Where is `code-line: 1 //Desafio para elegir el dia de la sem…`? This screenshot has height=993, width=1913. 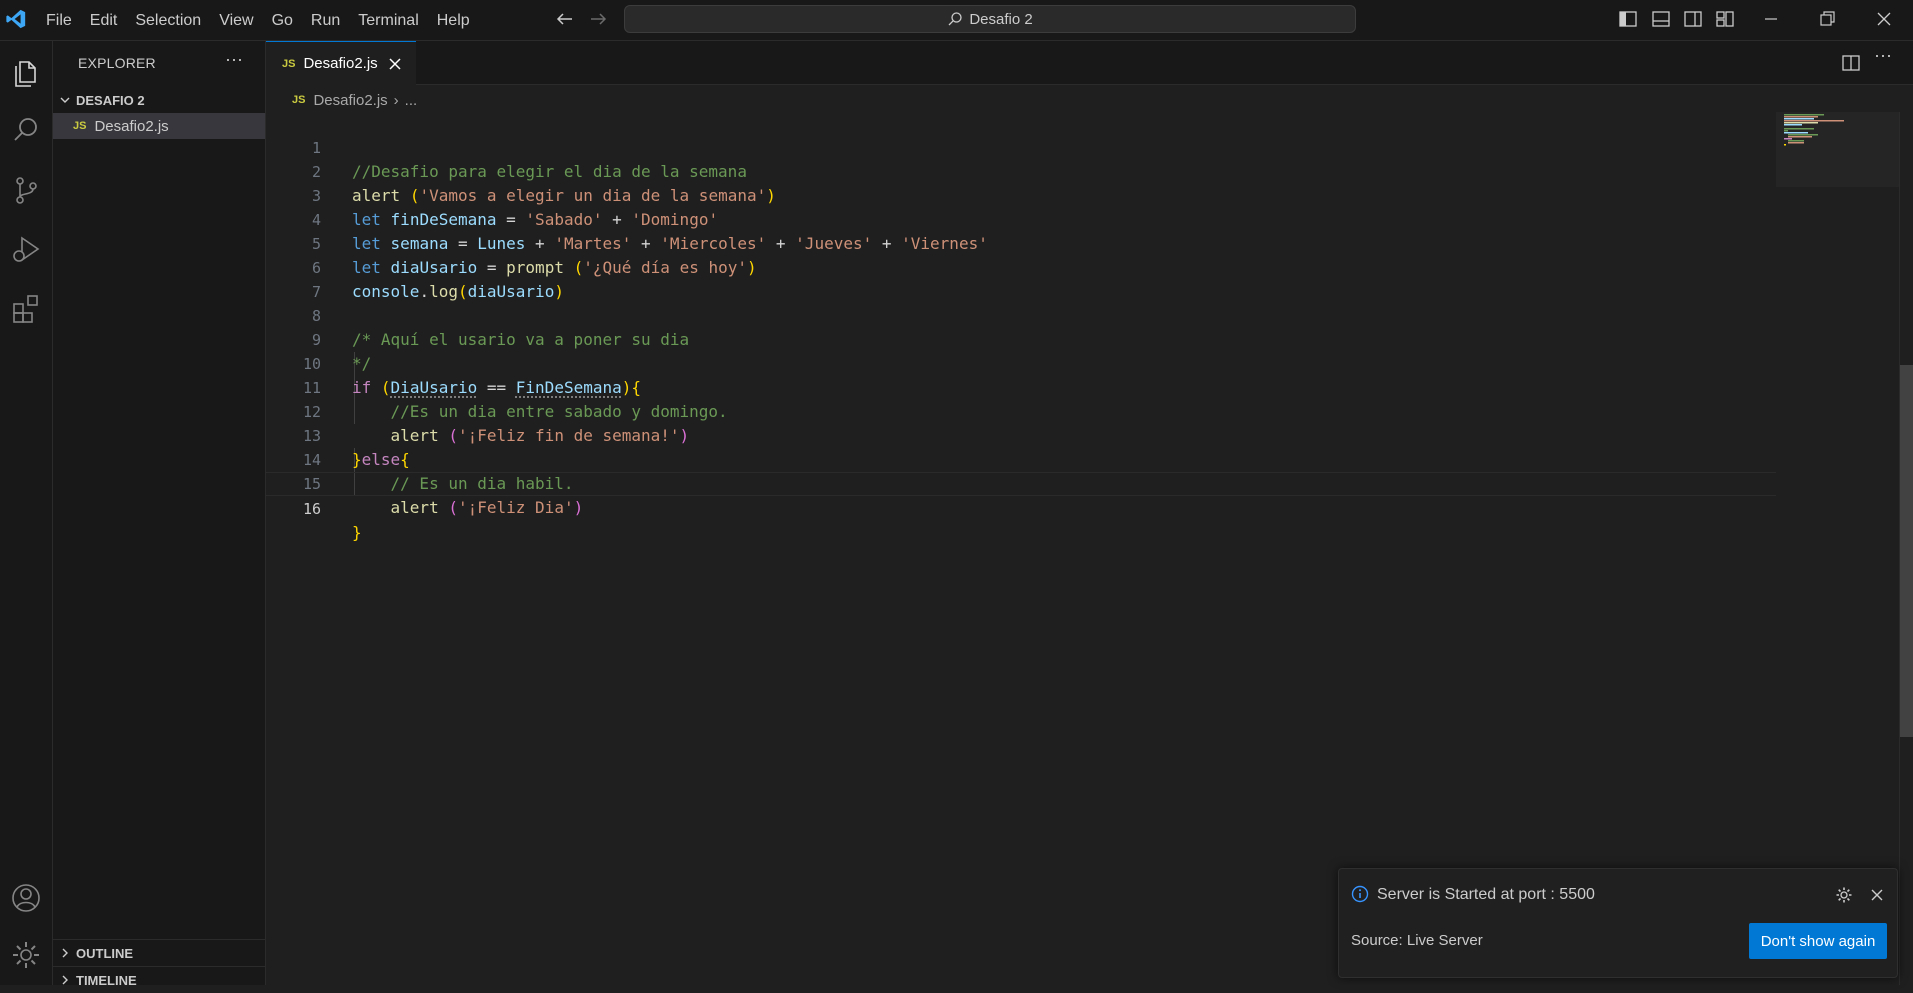
code-line: 1 //Desafio para elegir el dia de la sem… is located at coordinates (1021, 124).